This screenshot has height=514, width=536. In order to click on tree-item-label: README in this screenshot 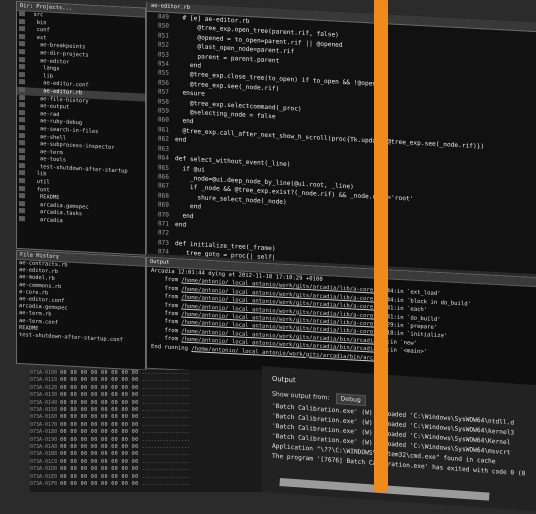, I will do `click(43, 197)`.